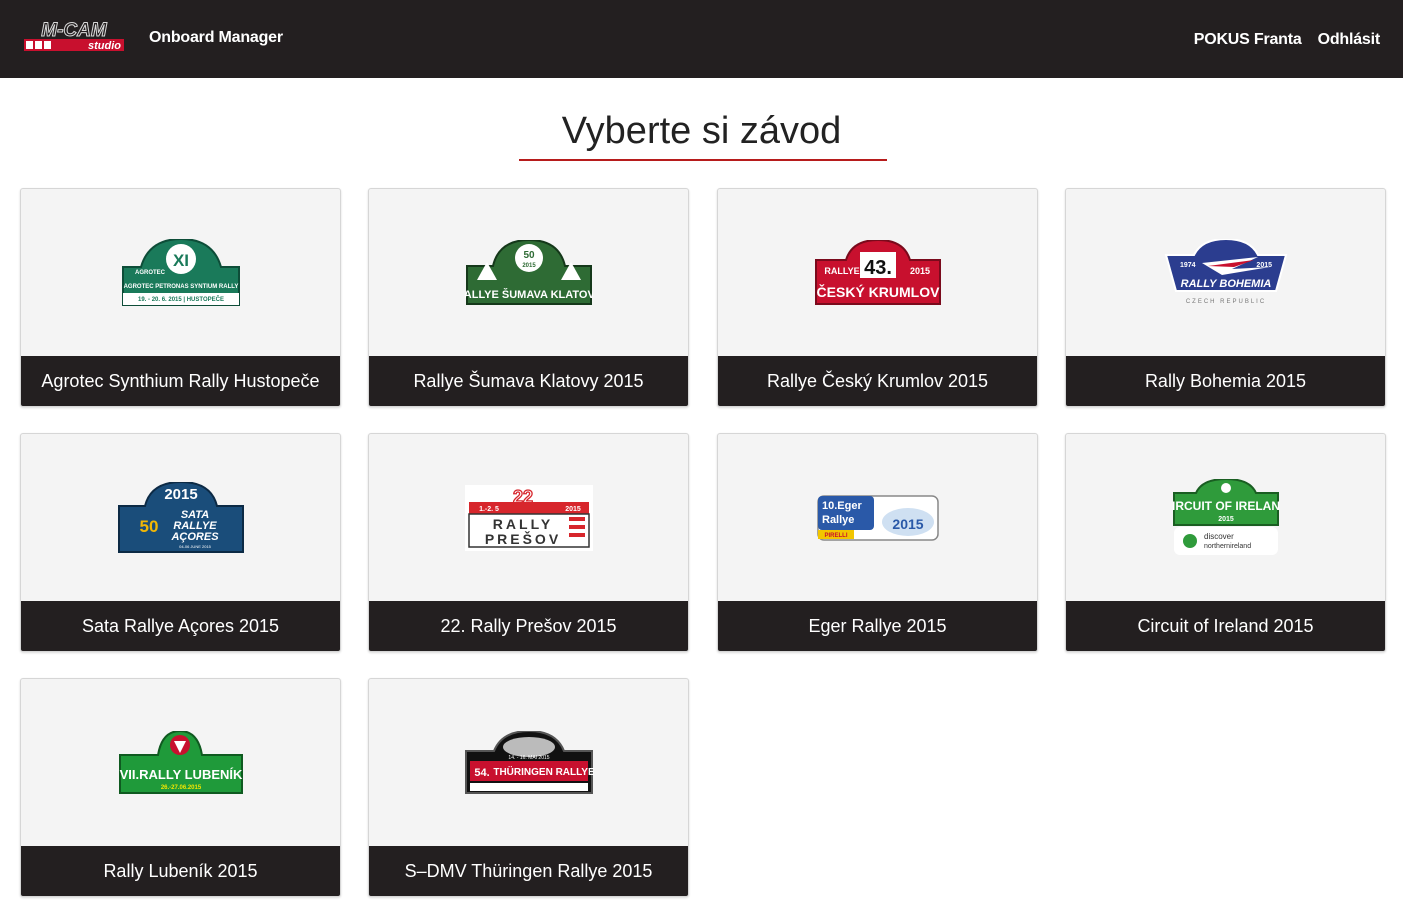 The image size is (1403, 918). What do you see at coordinates (528, 273) in the screenshot?
I see `event-logo-sumava: 50 2015 RALLYE ŠUMAVA KLATOVY` at bounding box center [528, 273].